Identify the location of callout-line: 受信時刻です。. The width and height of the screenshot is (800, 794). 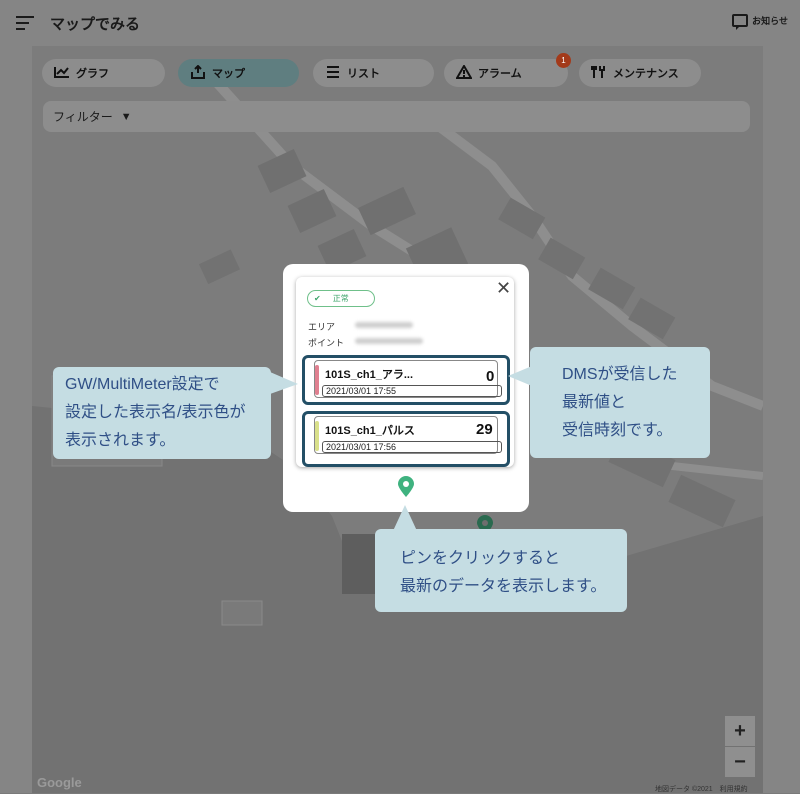
(617, 430).